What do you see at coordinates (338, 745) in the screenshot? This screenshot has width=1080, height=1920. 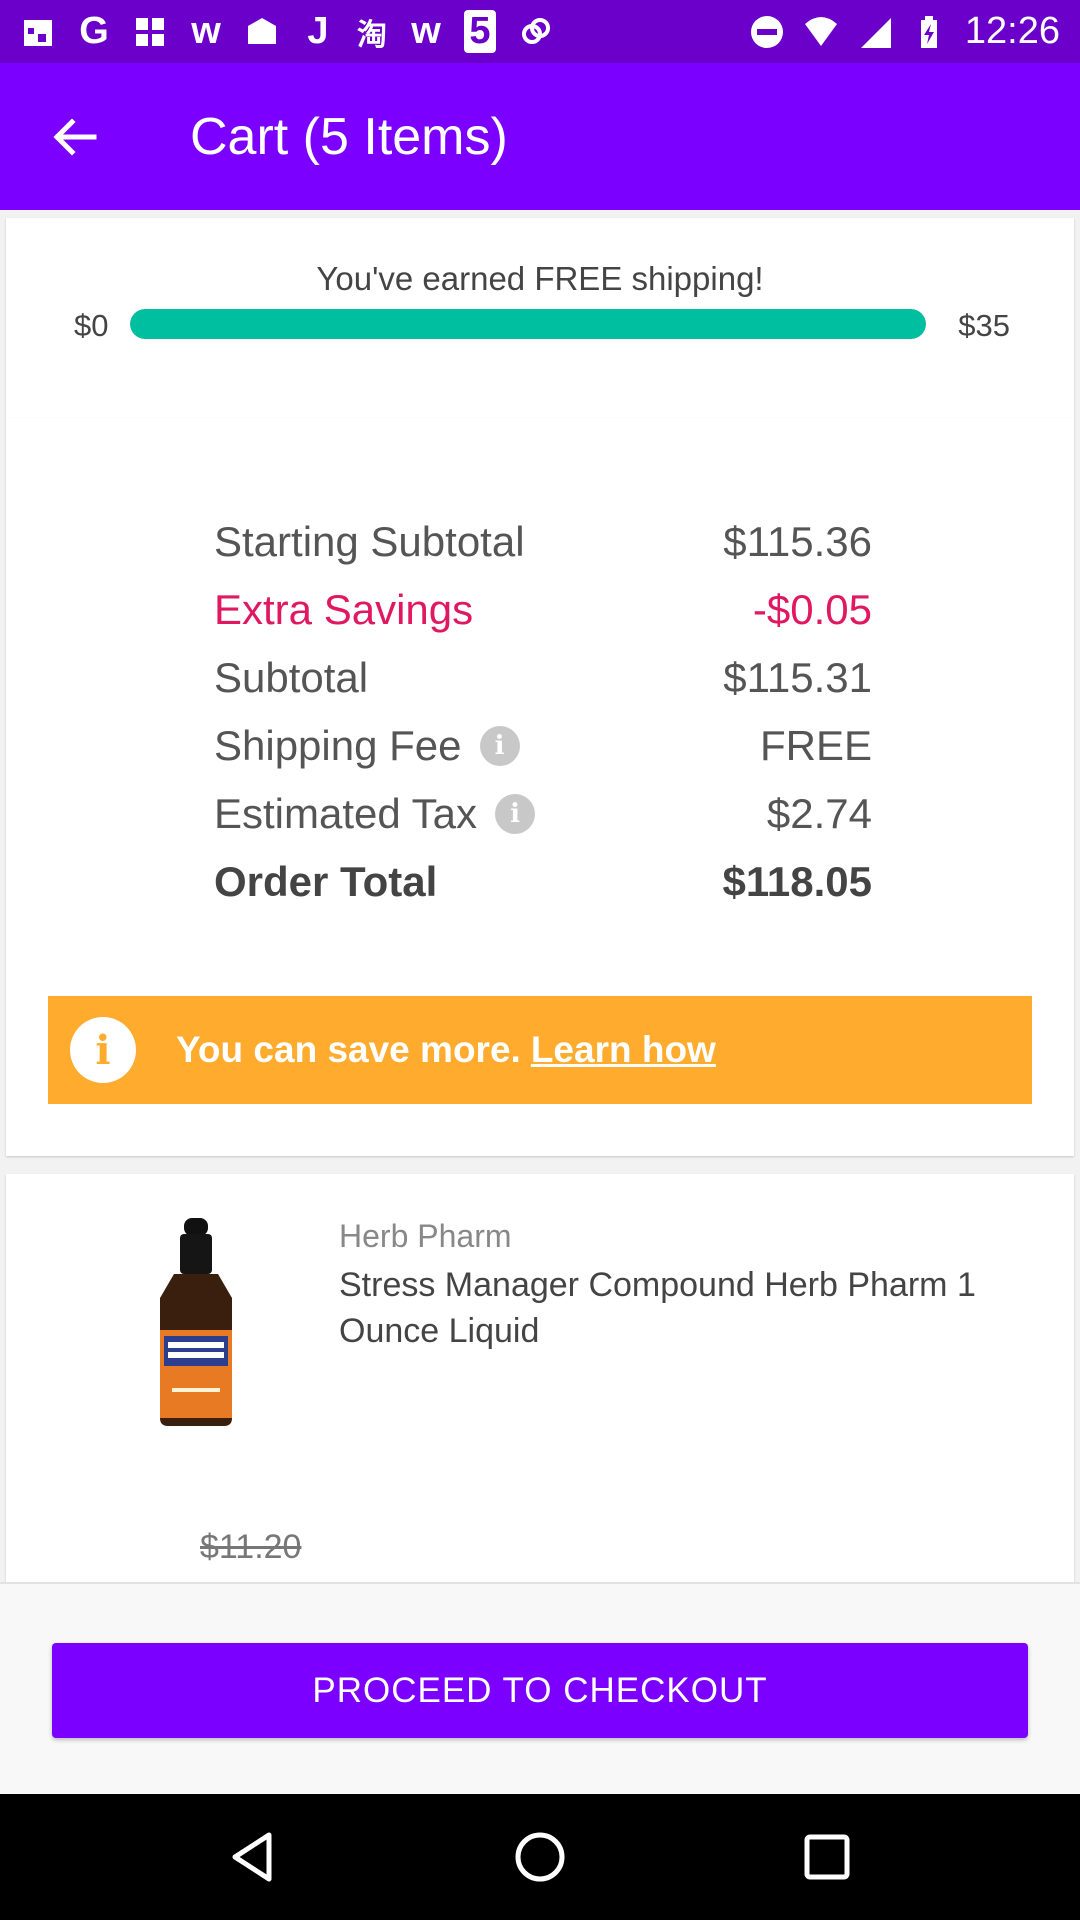 I see `shipping-fee-label: Shipping Fee` at bounding box center [338, 745].